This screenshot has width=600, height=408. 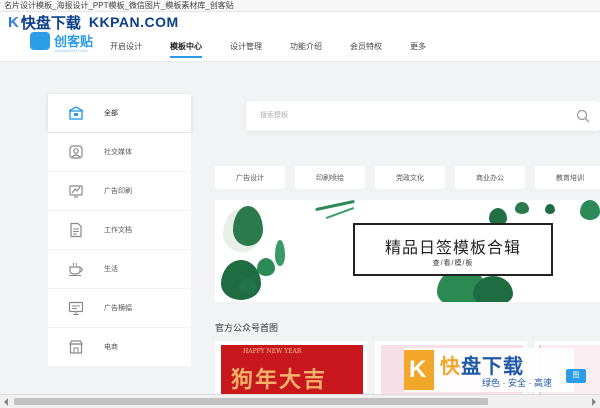 What do you see at coordinates (50, 23) in the screenshot?
I see `watermark-brand: 快盘下载` at bounding box center [50, 23].